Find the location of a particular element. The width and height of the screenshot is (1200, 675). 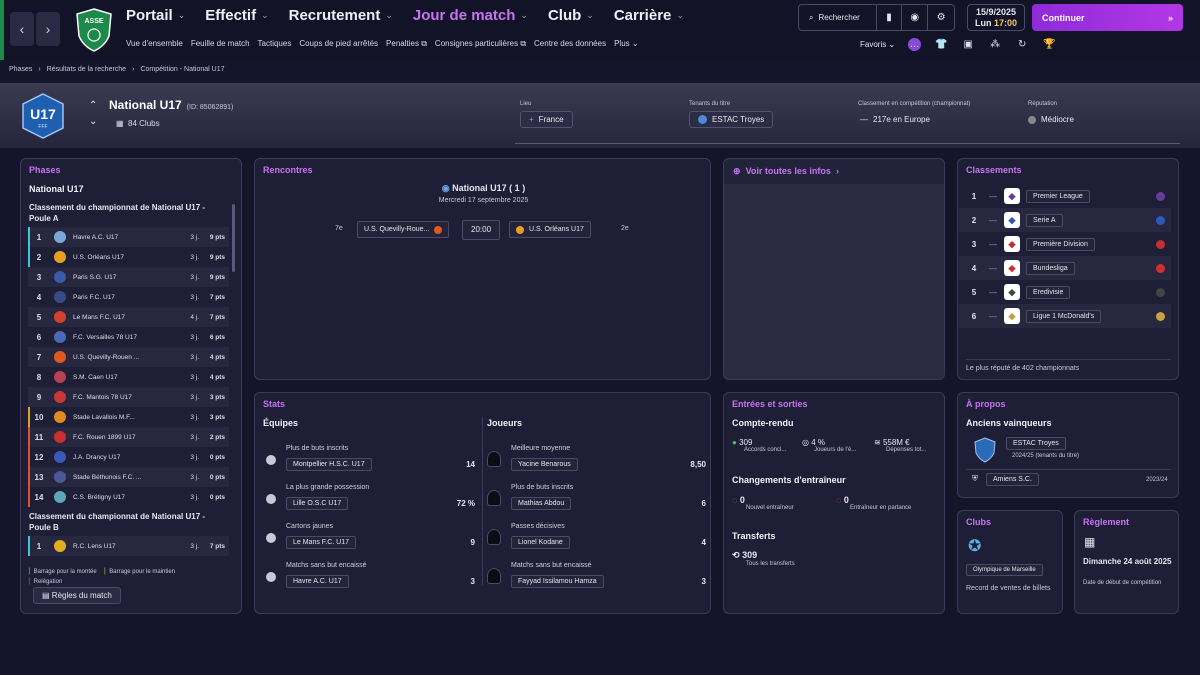

collapse-down-icon: ⌄ is located at coordinates (93, 121).